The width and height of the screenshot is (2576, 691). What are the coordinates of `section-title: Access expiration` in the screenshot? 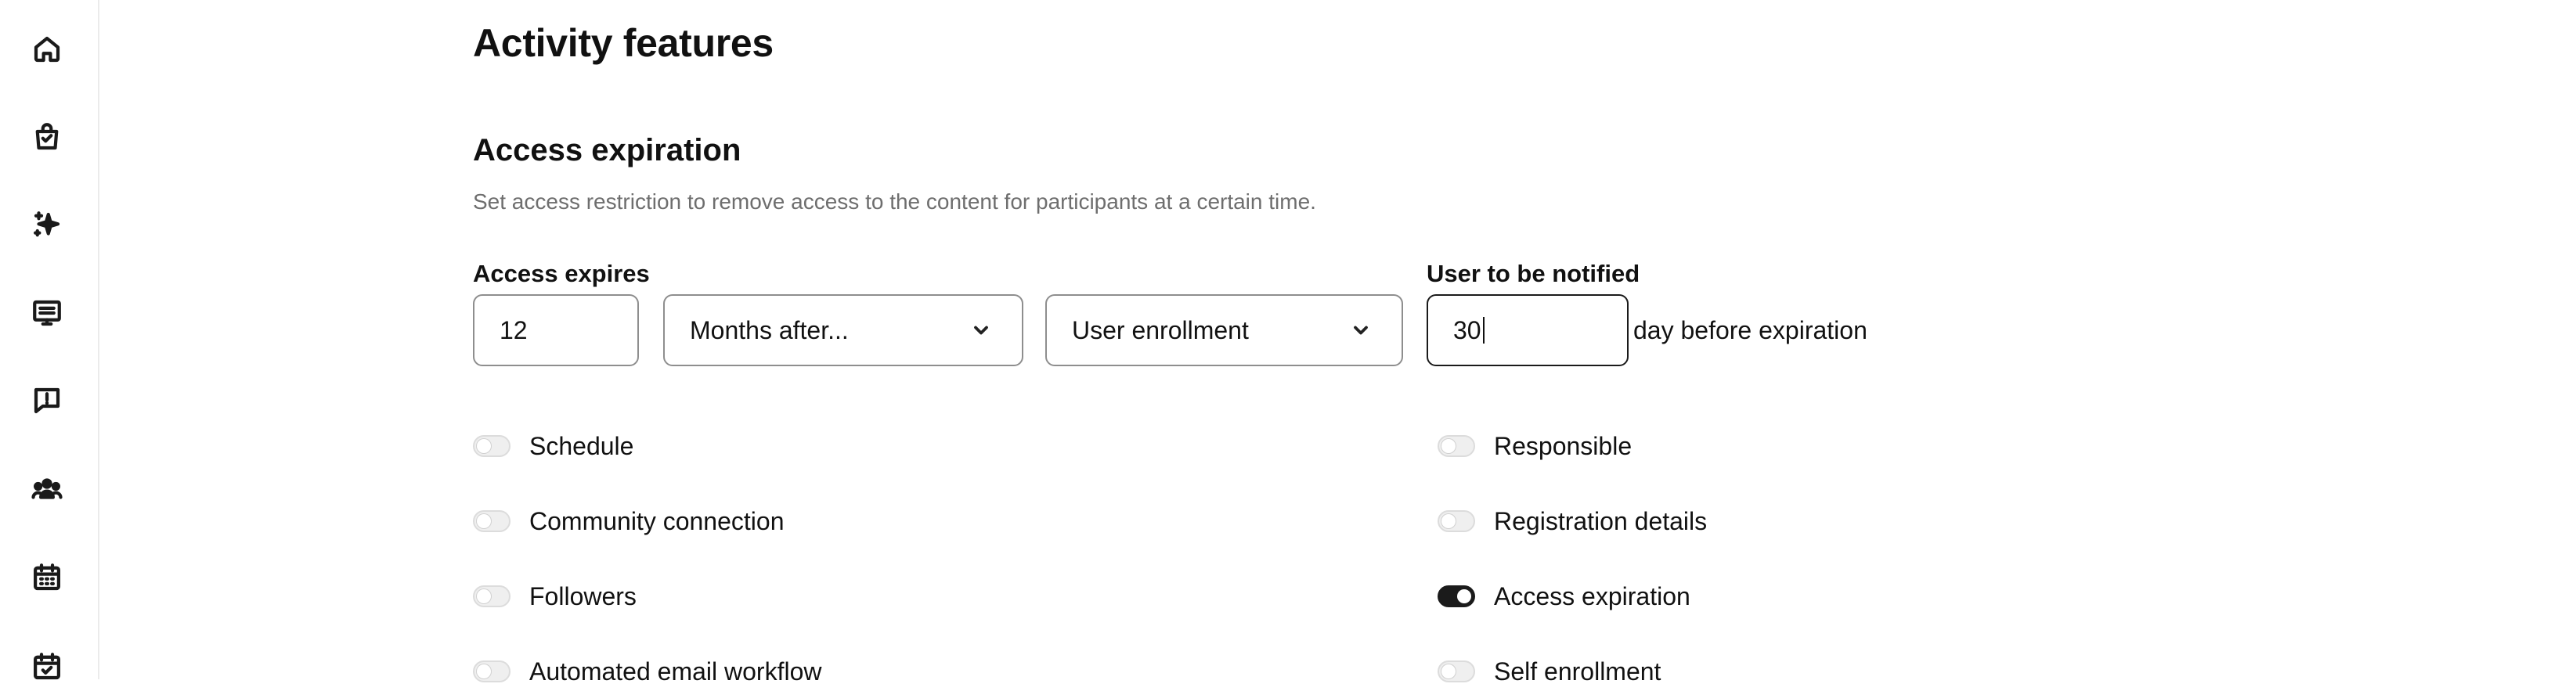 It's located at (607, 150).